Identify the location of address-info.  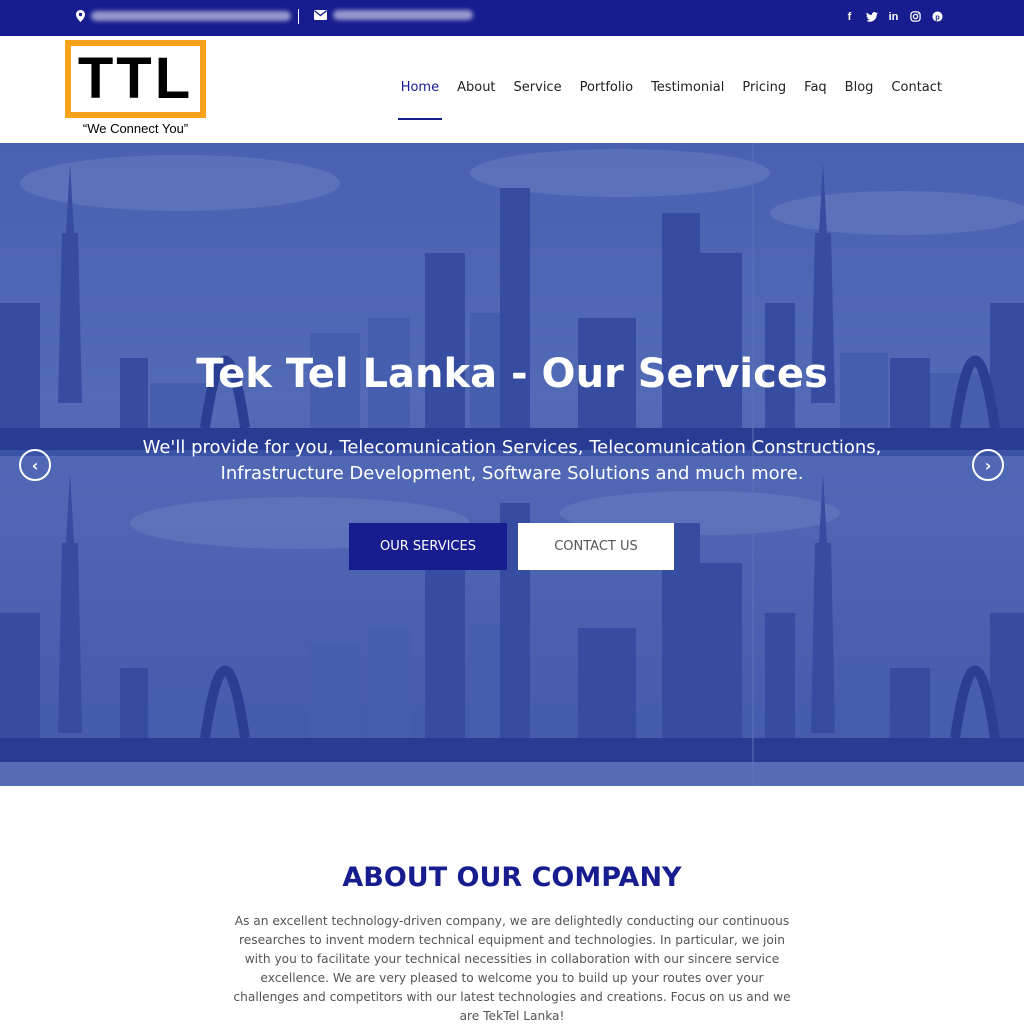
(183, 16).